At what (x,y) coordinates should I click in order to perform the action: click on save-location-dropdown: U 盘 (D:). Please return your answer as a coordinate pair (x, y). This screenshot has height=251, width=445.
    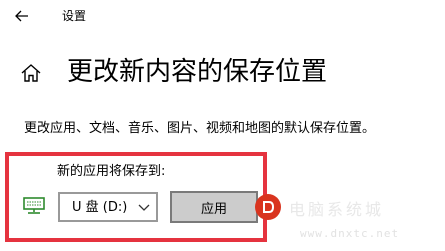
    Looking at the image, I should click on (108, 207).